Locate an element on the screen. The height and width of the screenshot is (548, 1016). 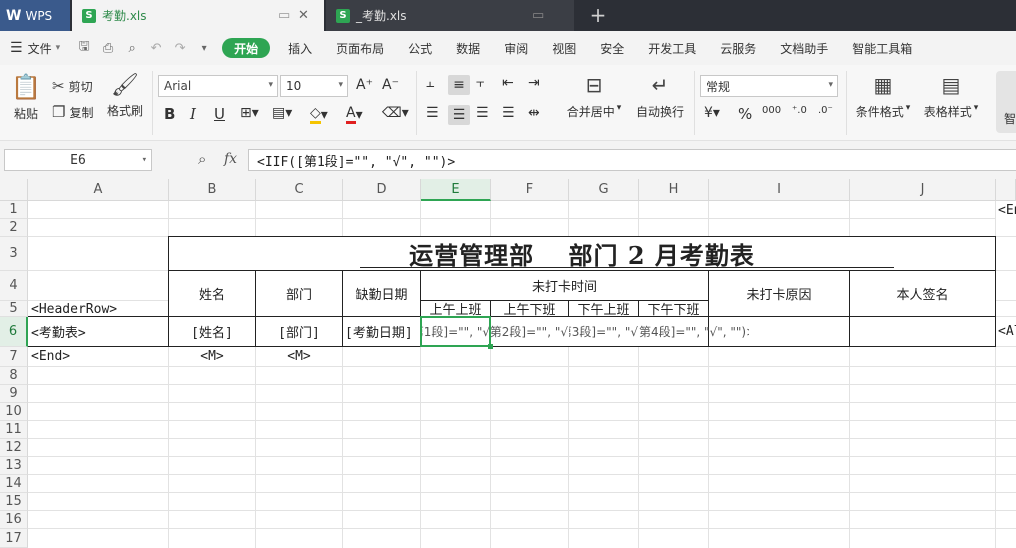
cell-k6: <Al is located at coordinates (1007, 331).